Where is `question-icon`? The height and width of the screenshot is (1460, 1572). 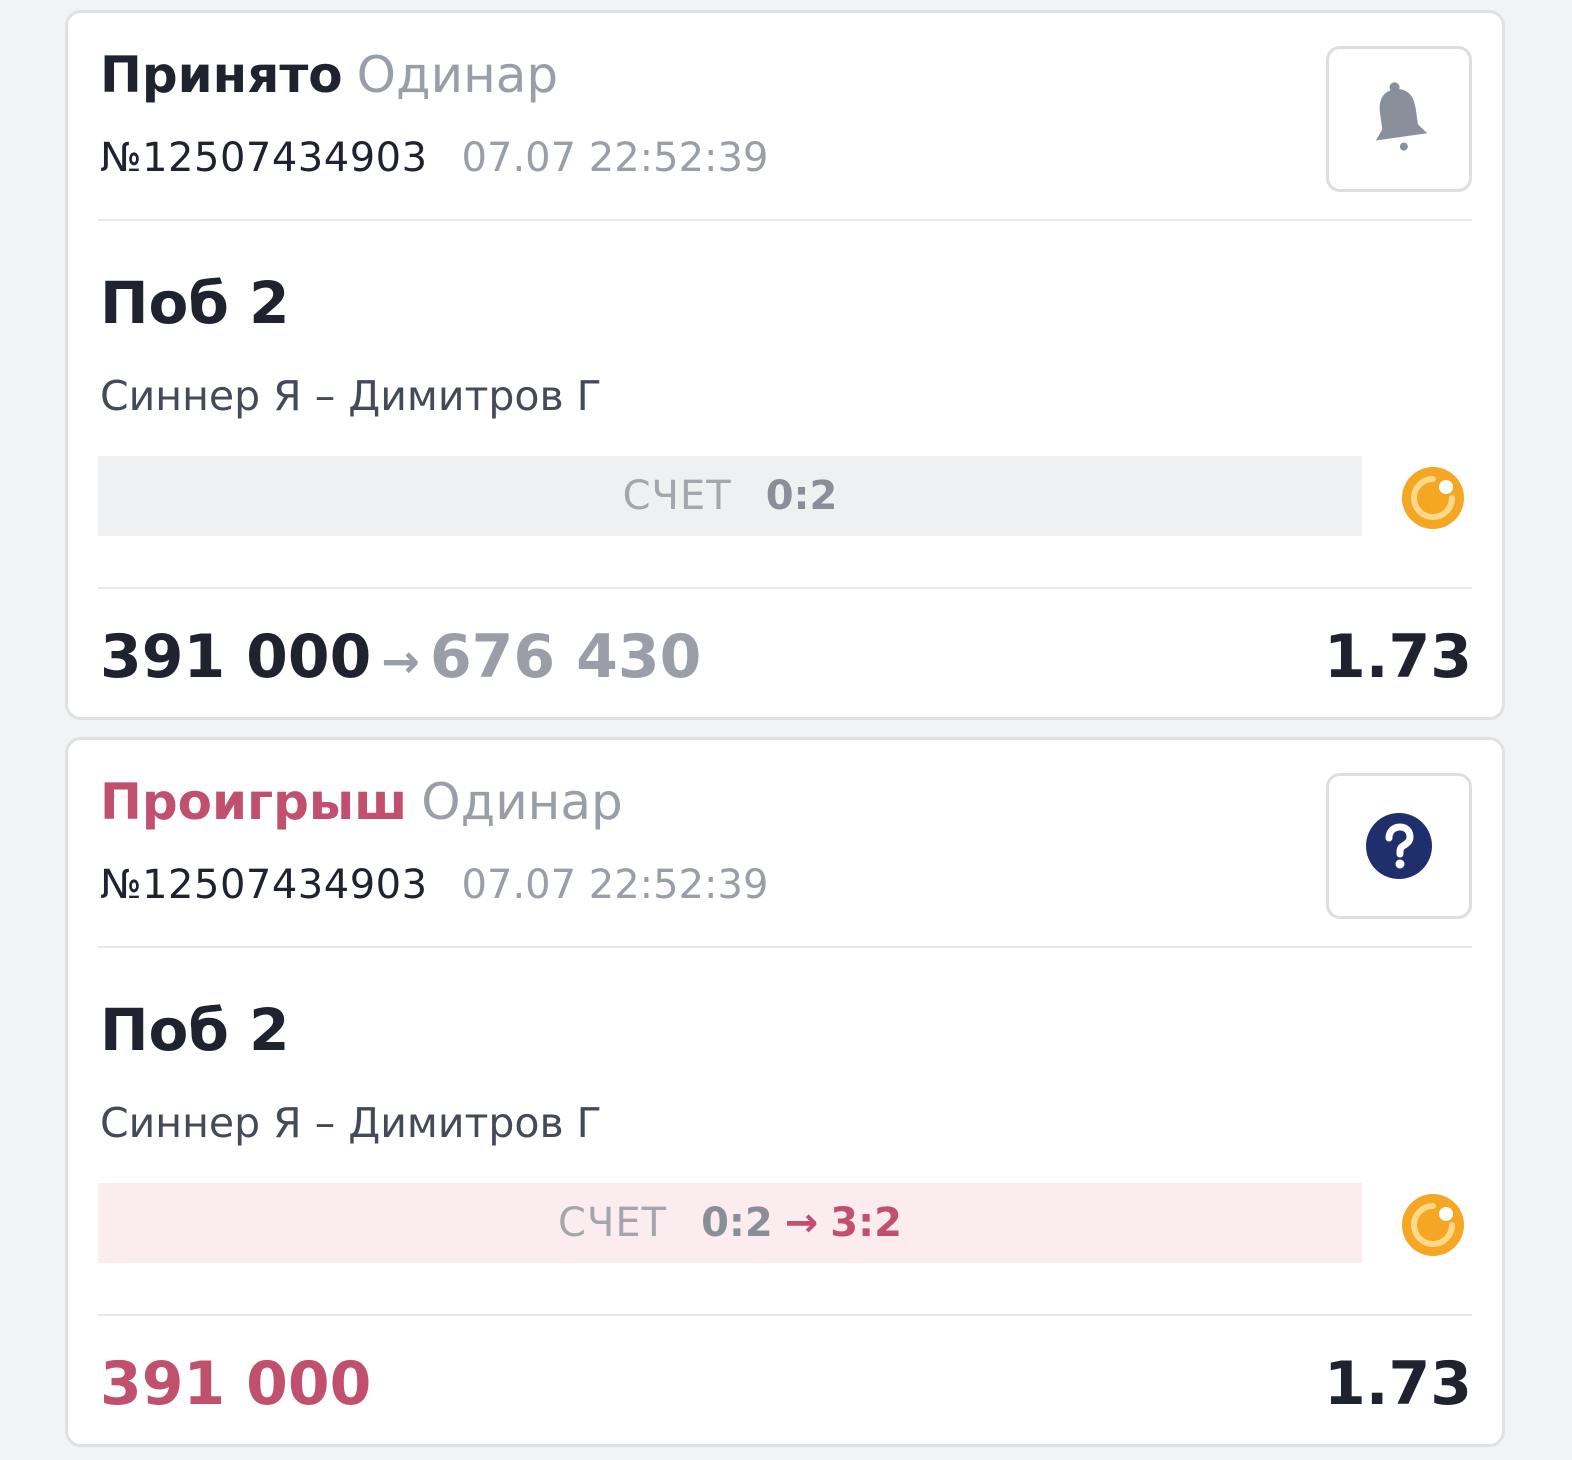 question-icon is located at coordinates (1399, 846).